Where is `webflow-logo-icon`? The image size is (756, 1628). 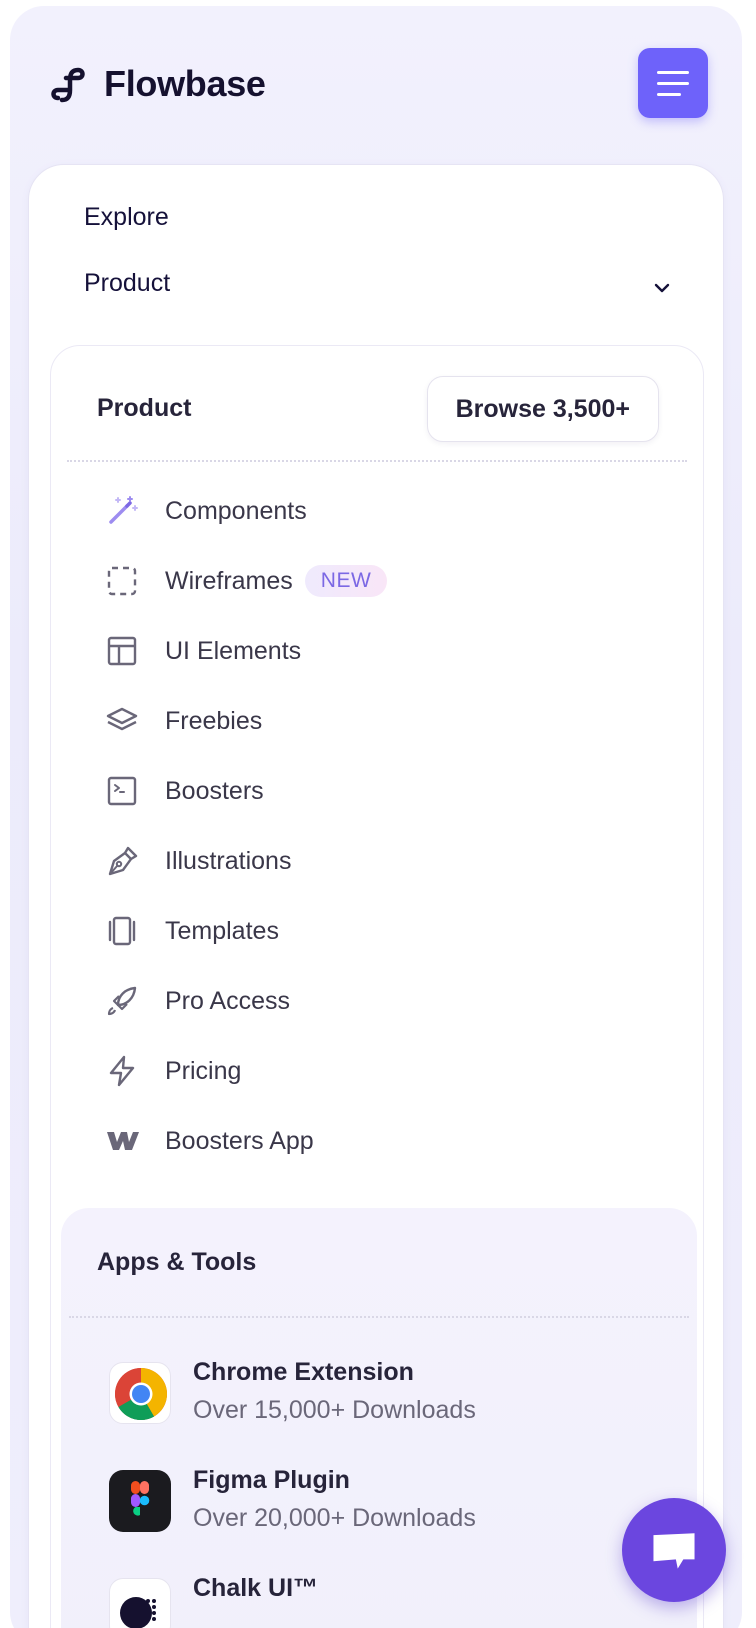 webflow-logo-icon is located at coordinates (122, 1141).